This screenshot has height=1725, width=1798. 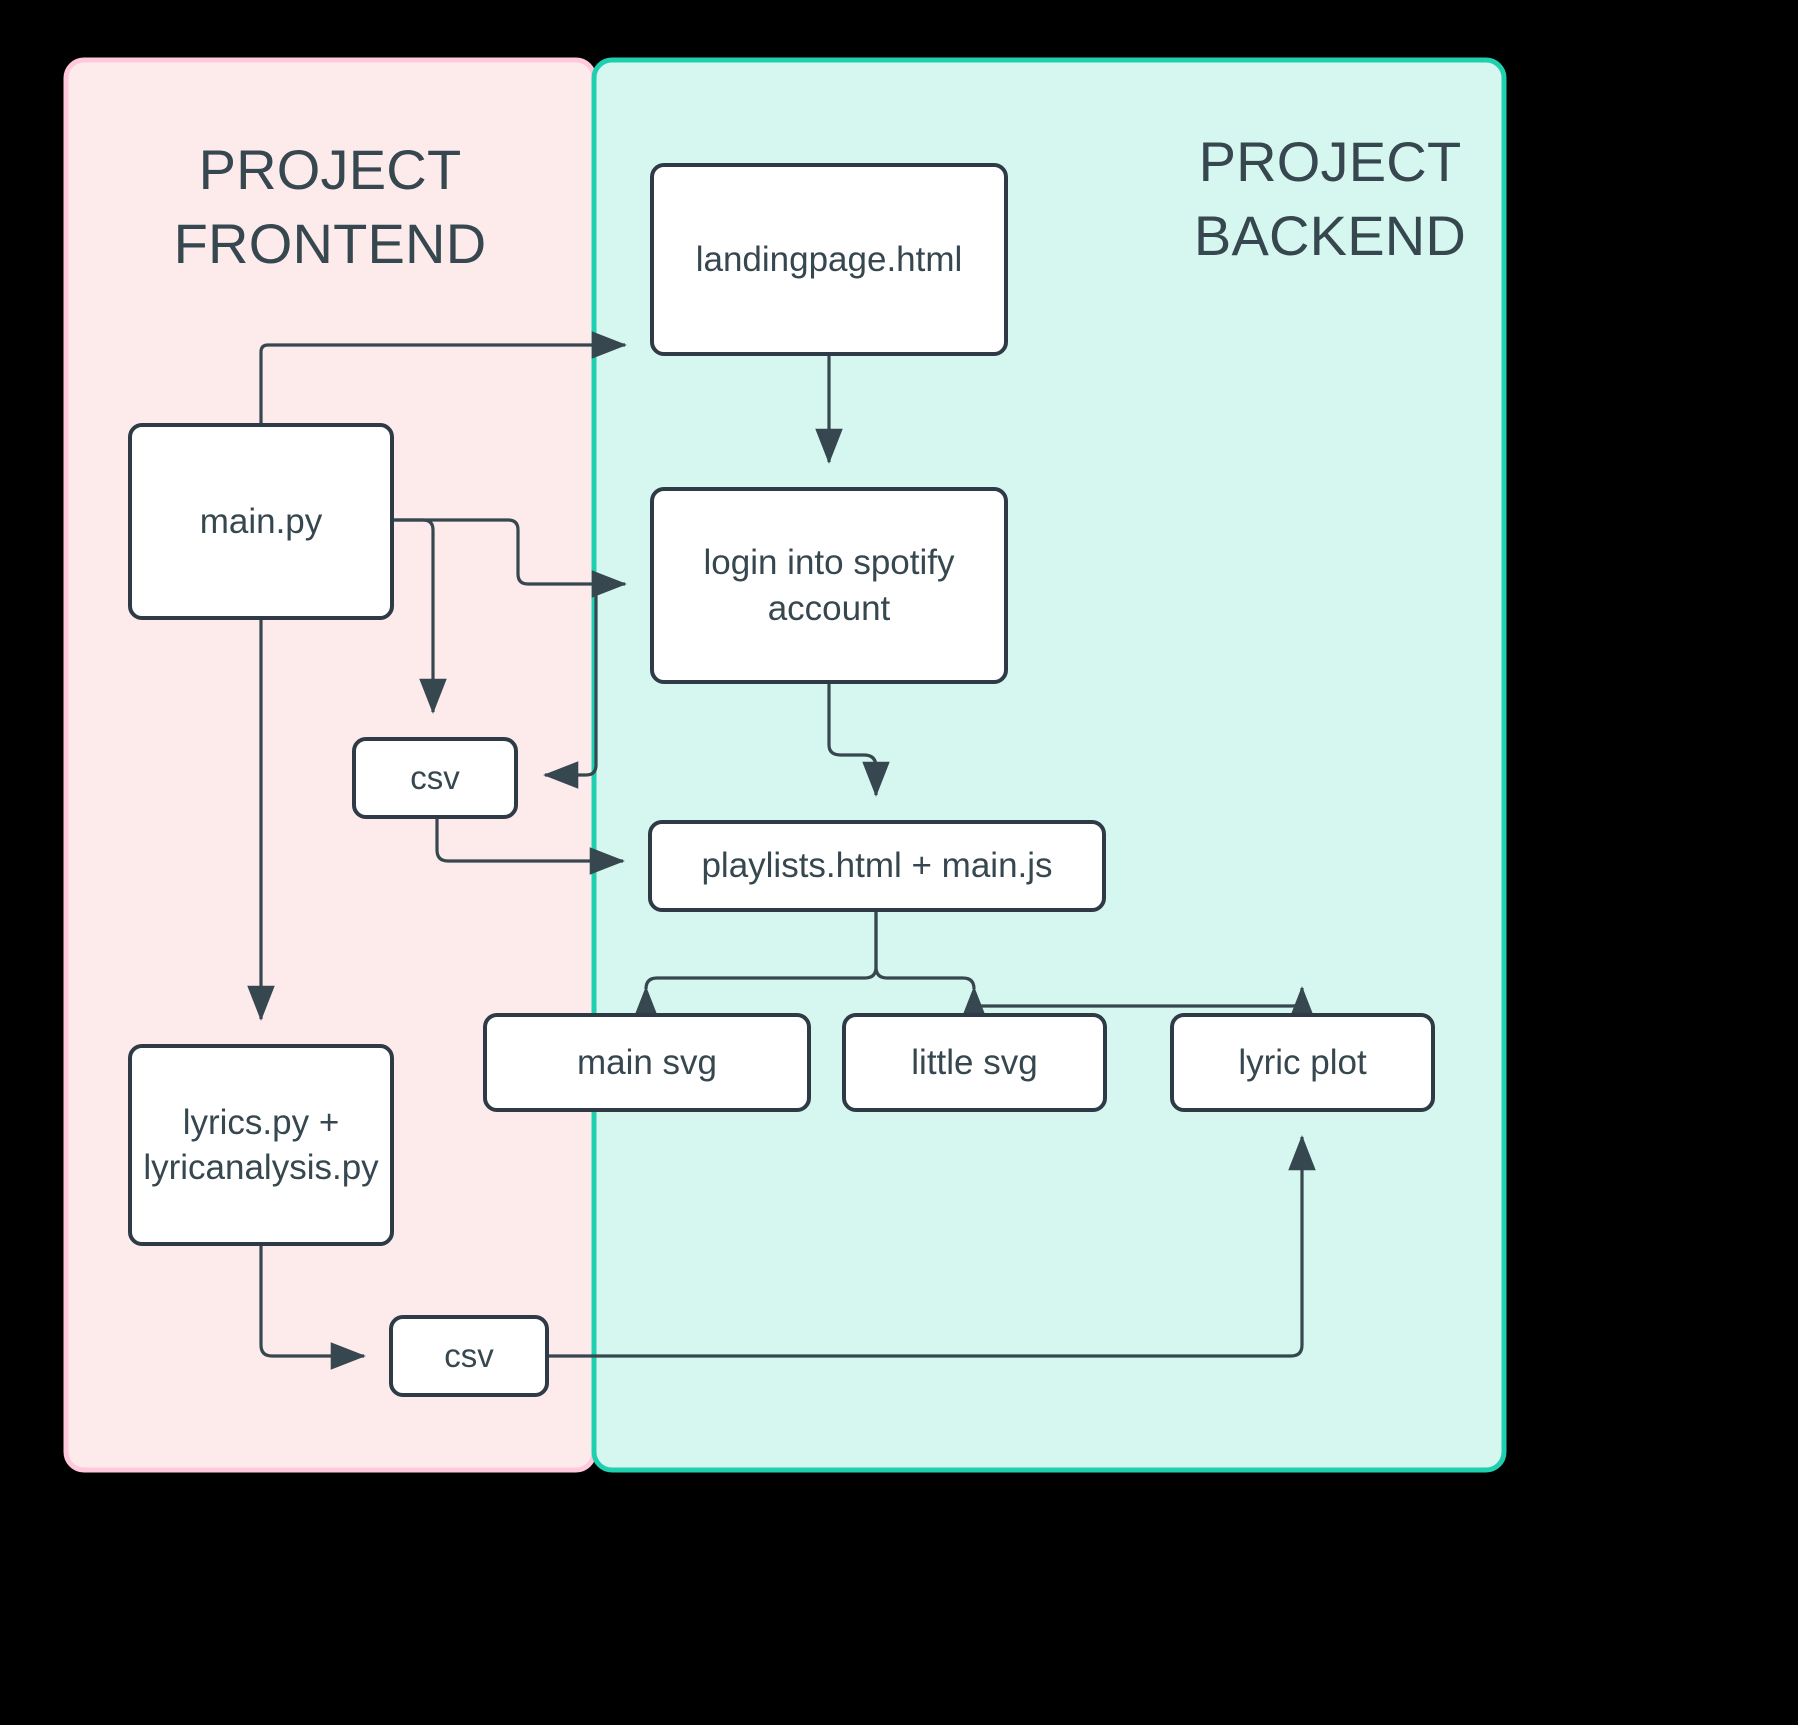 What do you see at coordinates (829, 259) in the screenshot?
I see `node-landingpage-html: landingpage.html` at bounding box center [829, 259].